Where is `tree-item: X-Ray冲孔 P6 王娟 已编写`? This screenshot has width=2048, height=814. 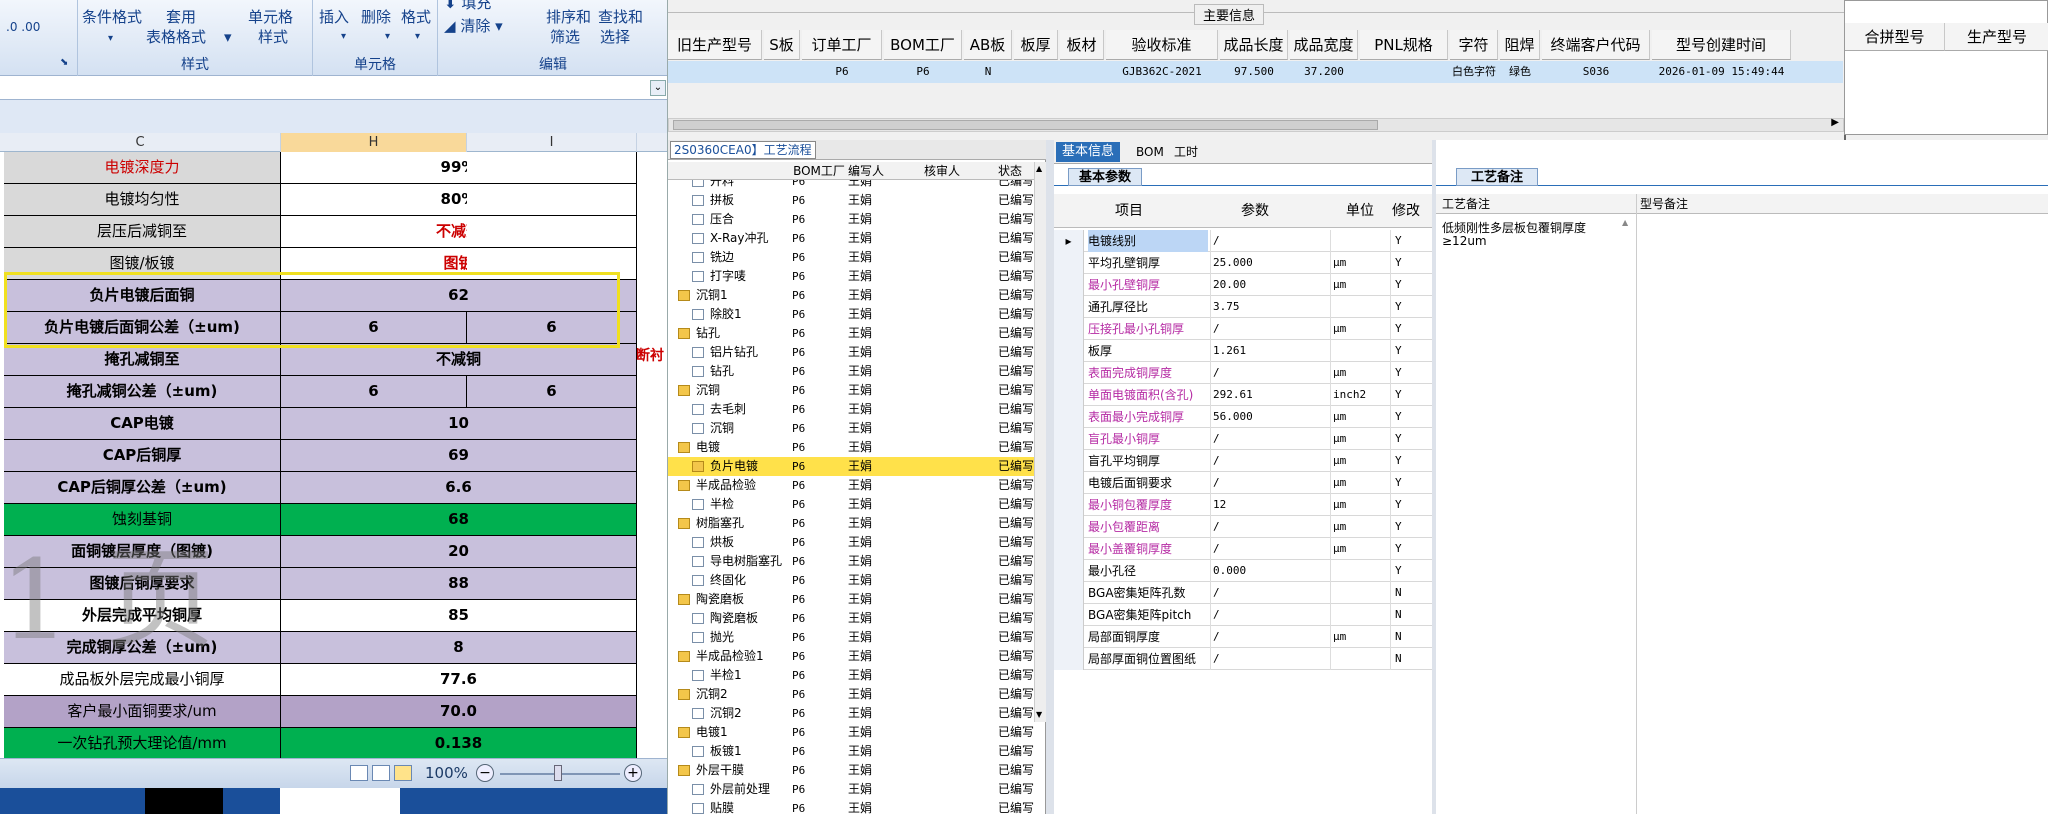
tree-item: X-Ray冲孔 P6 王娟 已编写 is located at coordinates (851, 238).